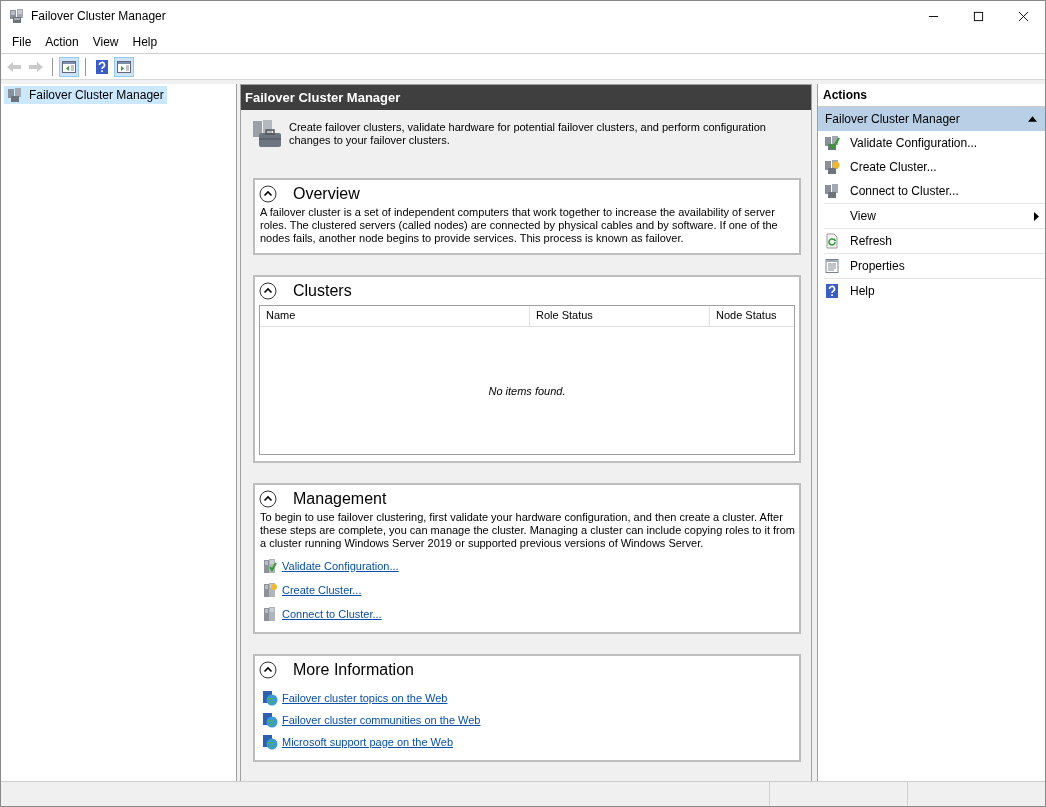 The height and width of the screenshot is (807, 1046). Describe the element at coordinates (270, 614) in the screenshot. I see `server-icon` at that location.